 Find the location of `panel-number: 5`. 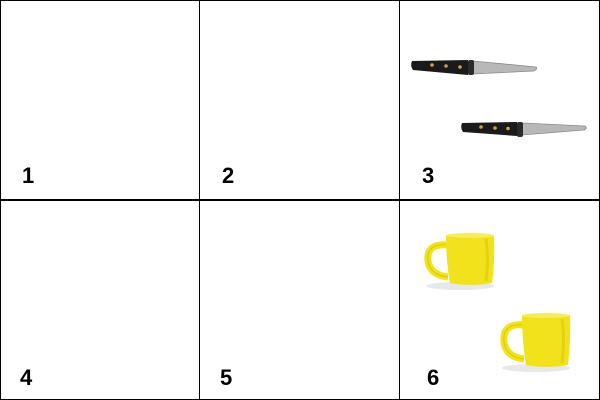

panel-number: 5 is located at coordinates (226, 377).